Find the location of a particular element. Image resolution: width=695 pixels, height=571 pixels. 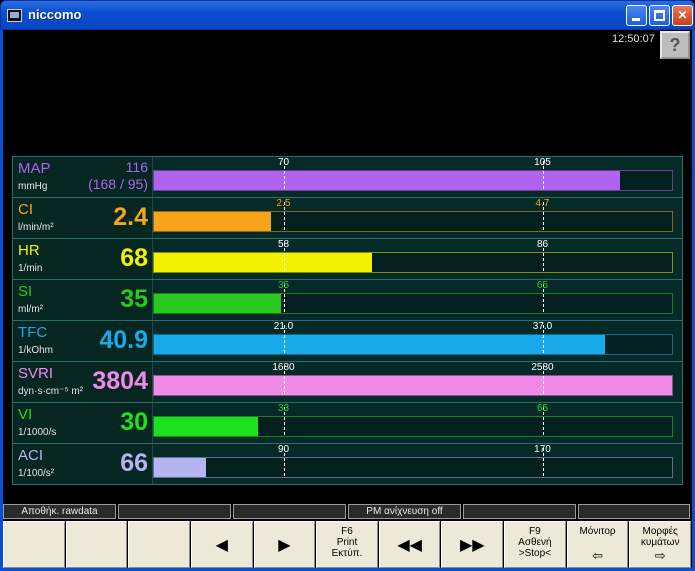

title-bar: niccomo ✕ is located at coordinates (347, 15).